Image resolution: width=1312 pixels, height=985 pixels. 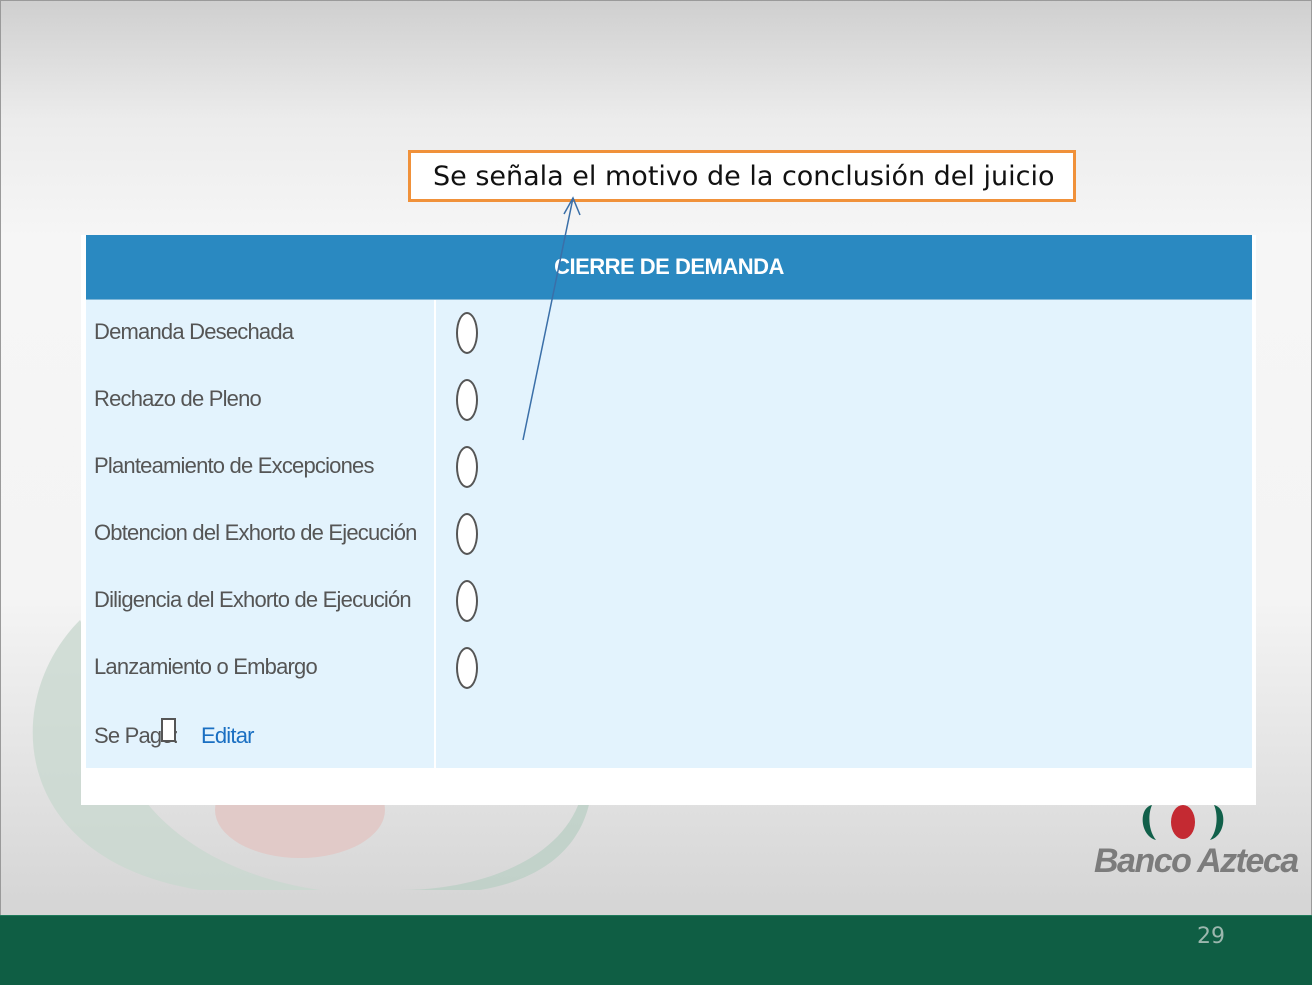 I want to click on radio-diligencia-exhorto, so click(x=467, y=601).